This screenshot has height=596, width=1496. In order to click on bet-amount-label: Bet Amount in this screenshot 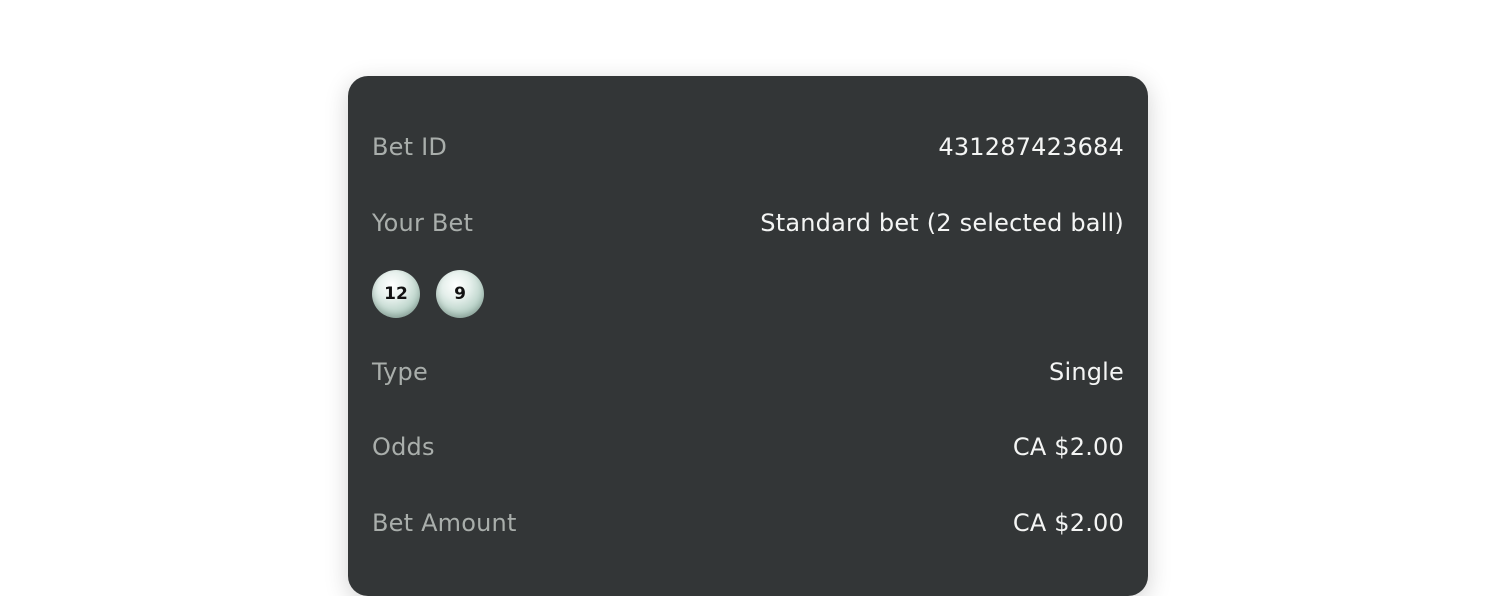, I will do `click(444, 523)`.